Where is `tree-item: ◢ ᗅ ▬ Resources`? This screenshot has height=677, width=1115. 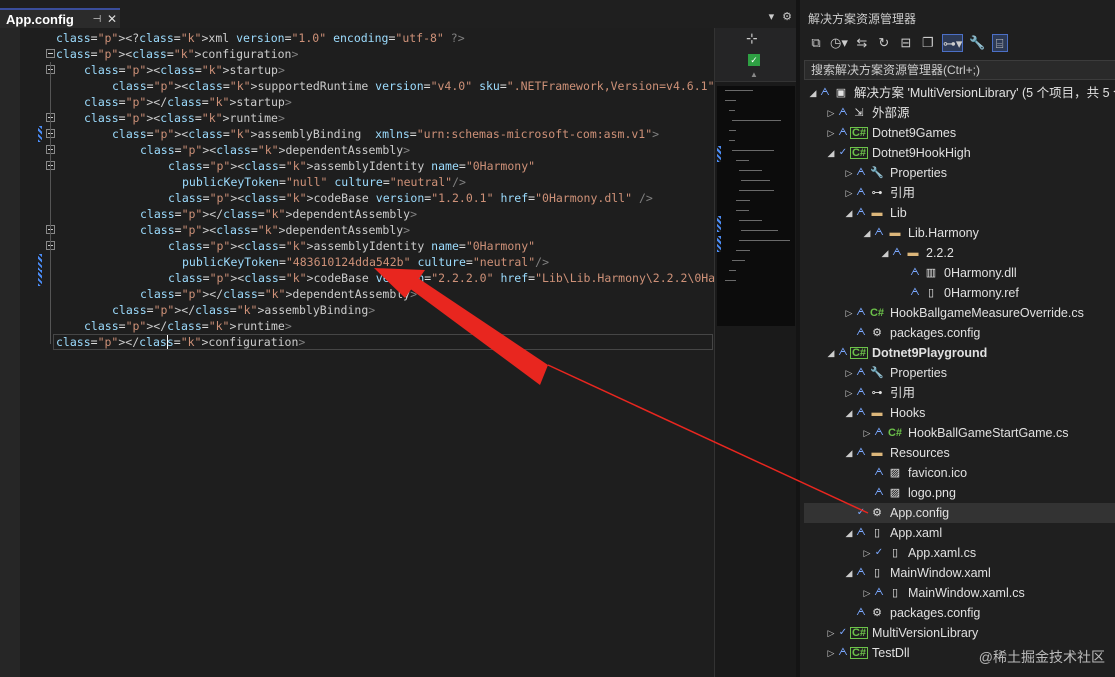
tree-item: ◢ ᗅ ▬ Resources is located at coordinates (959, 453).